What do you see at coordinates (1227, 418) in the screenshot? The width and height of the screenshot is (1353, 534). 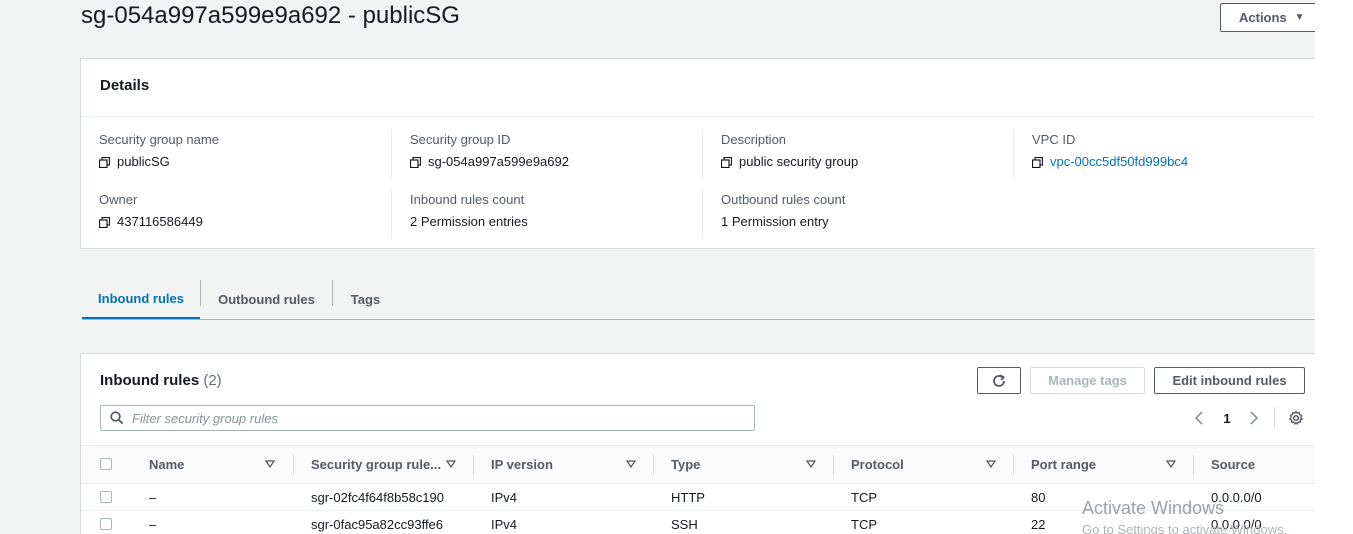 I see `page-number: 1` at bounding box center [1227, 418].